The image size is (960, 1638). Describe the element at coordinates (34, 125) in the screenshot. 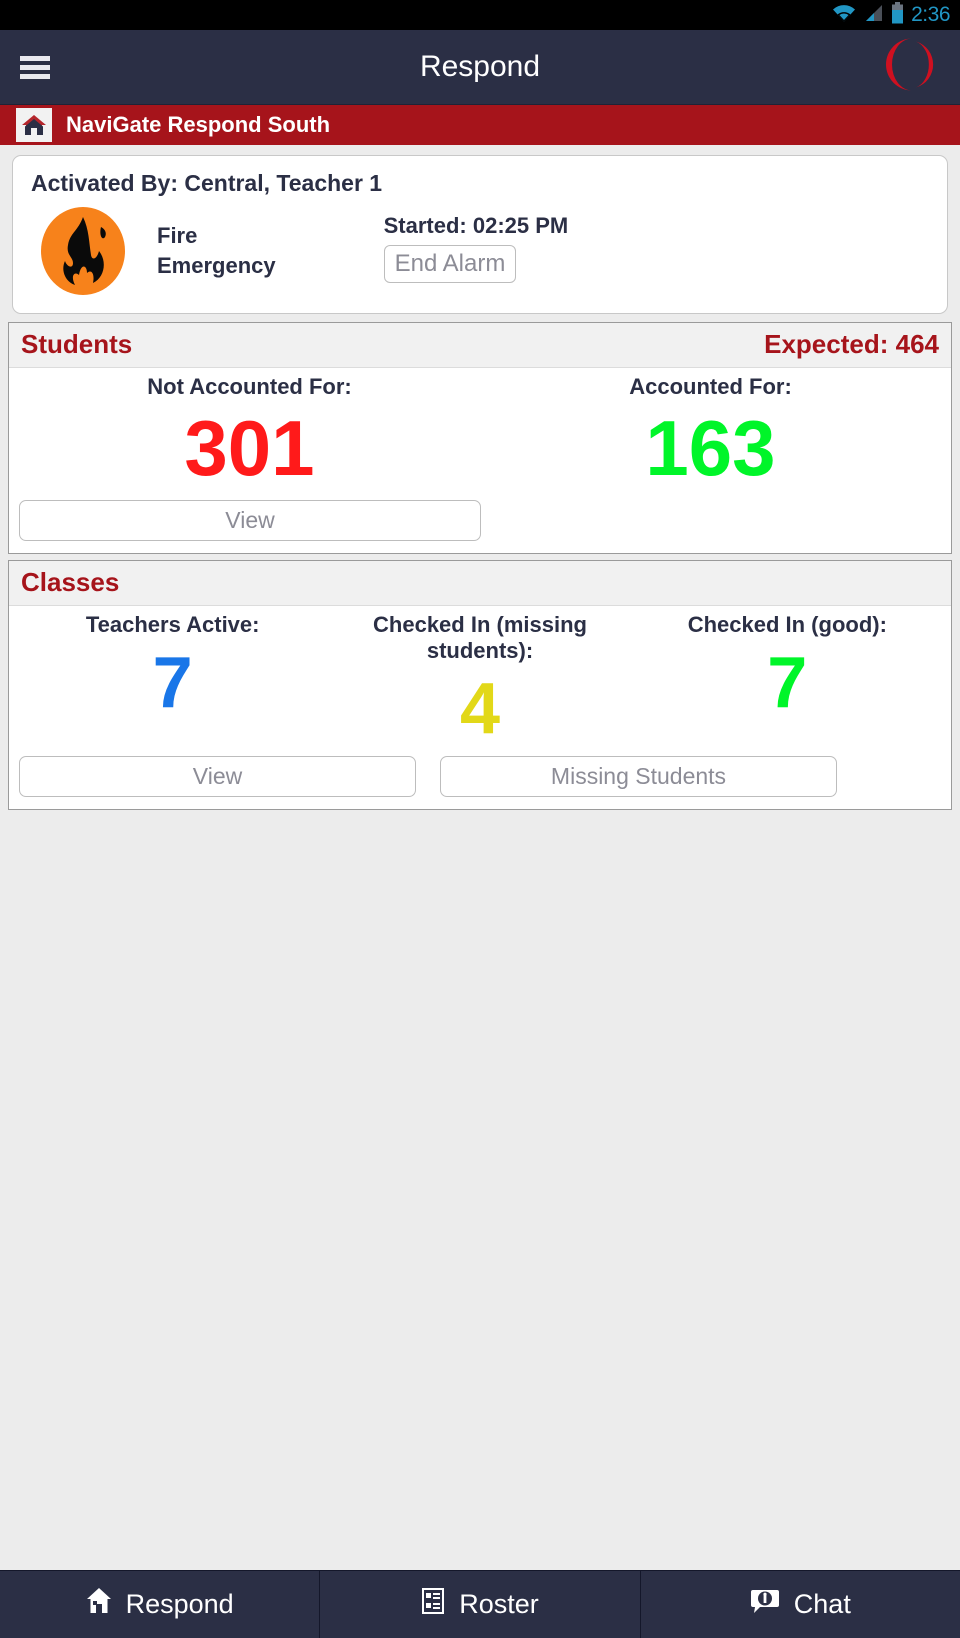

I see `home-icon` at that location.